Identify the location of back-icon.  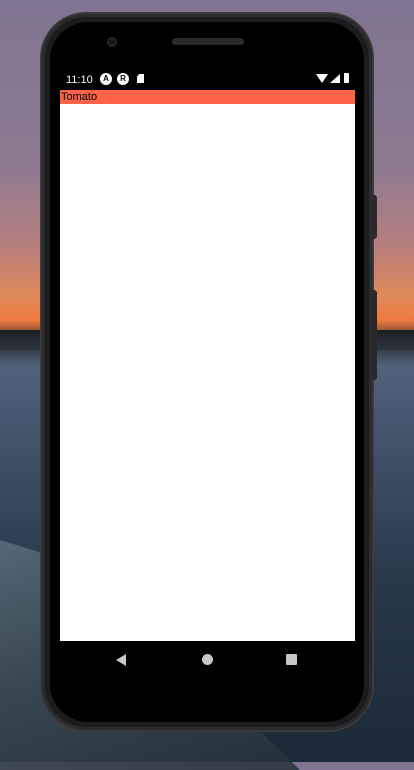
(121, 660).